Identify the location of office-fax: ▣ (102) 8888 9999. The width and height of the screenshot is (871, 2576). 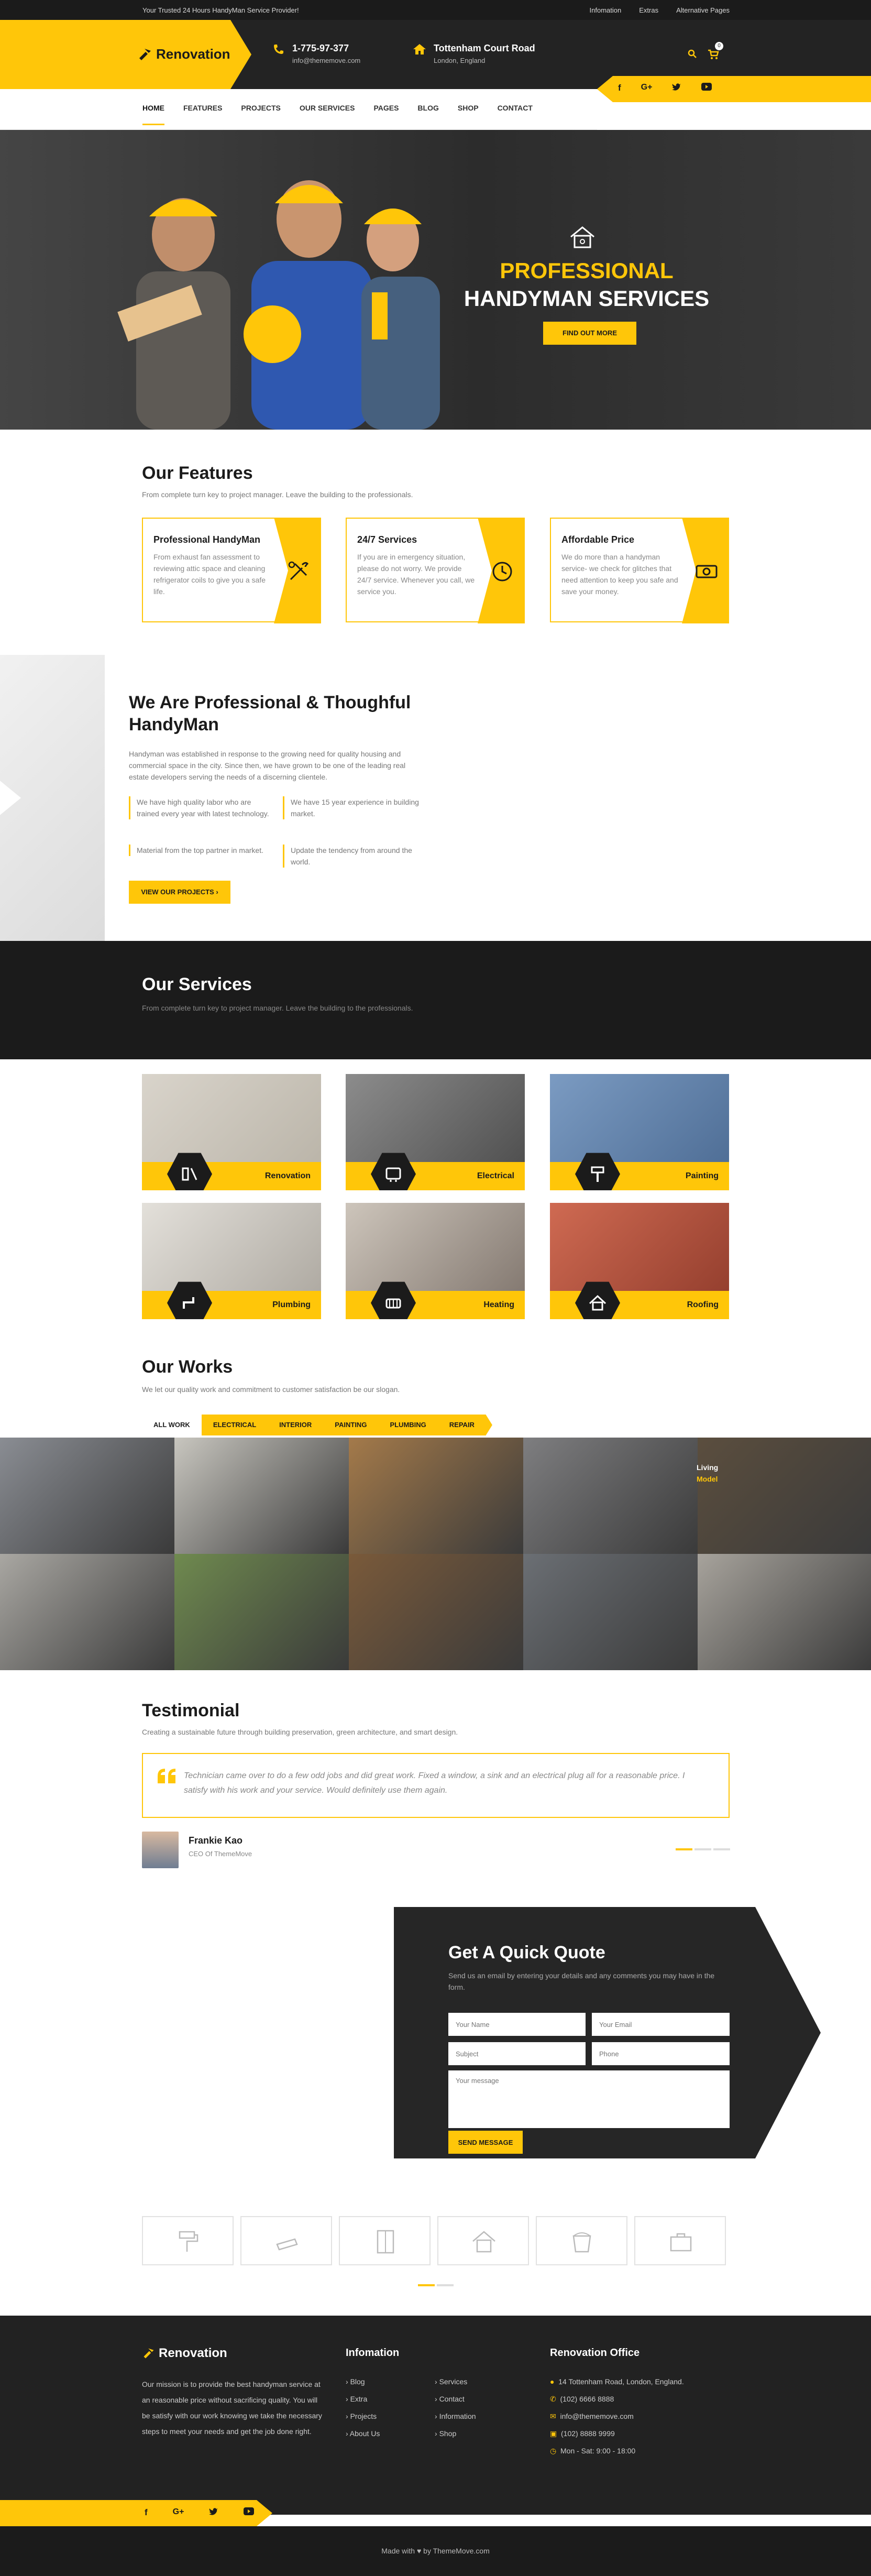
(582, 2433).